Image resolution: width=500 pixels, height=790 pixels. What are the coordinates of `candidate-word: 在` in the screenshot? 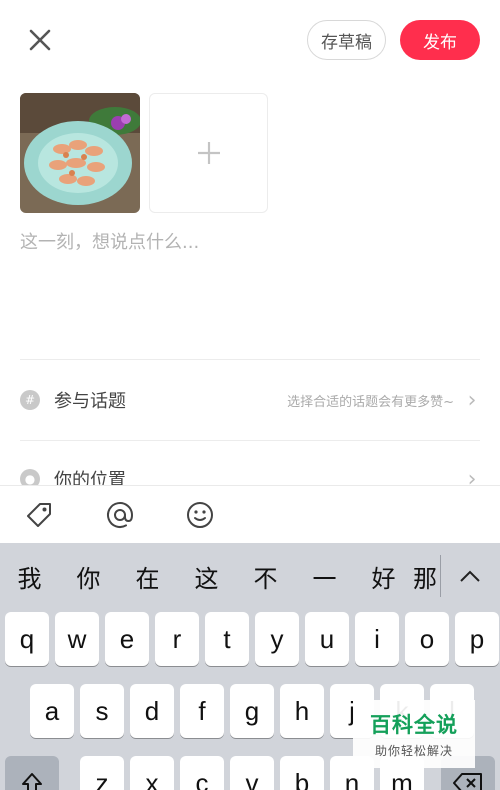 It's located at (147, 576).